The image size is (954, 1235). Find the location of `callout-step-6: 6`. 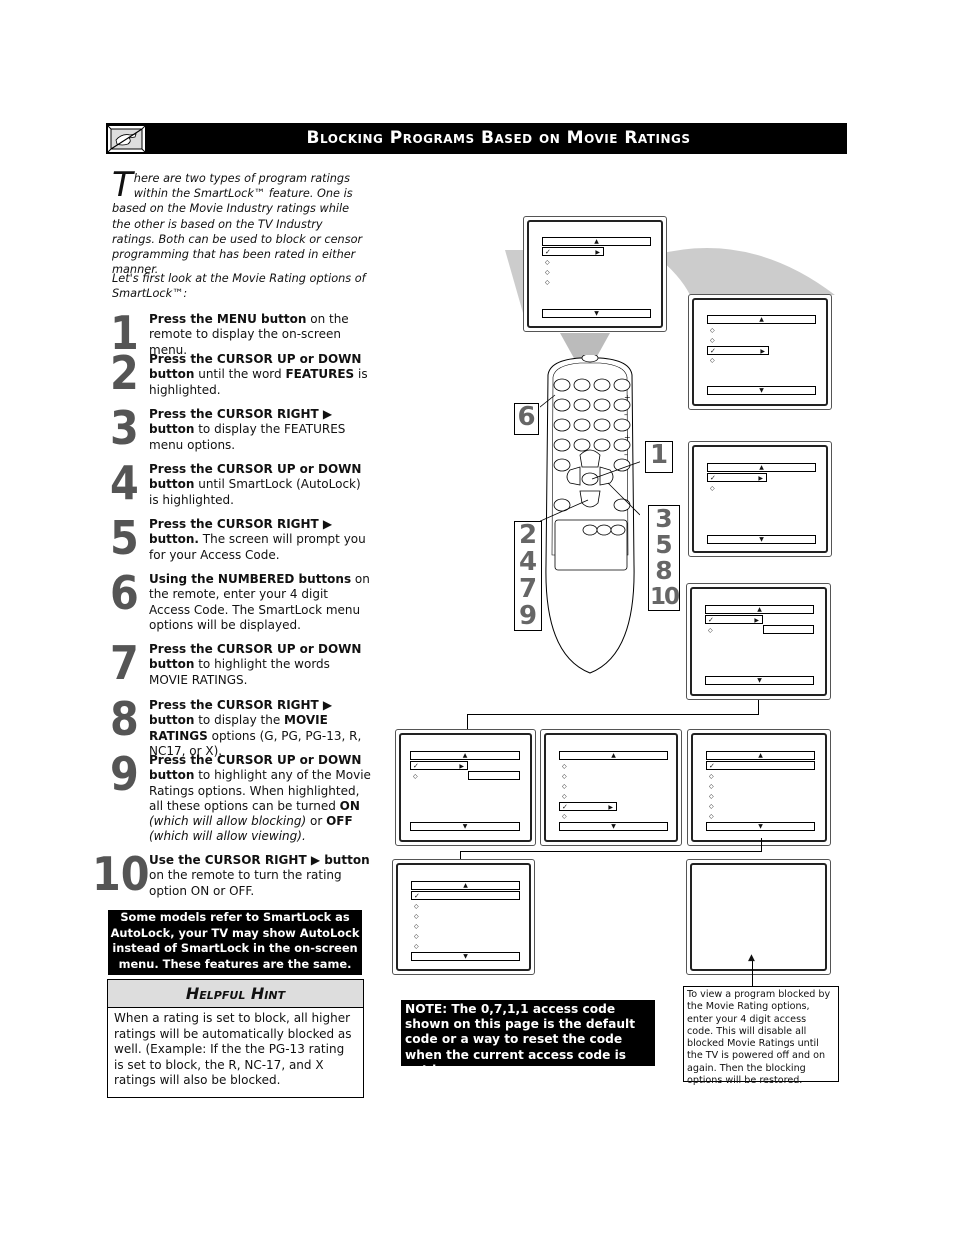

callout-step-6: 6 is located at coordinates (526, 419).